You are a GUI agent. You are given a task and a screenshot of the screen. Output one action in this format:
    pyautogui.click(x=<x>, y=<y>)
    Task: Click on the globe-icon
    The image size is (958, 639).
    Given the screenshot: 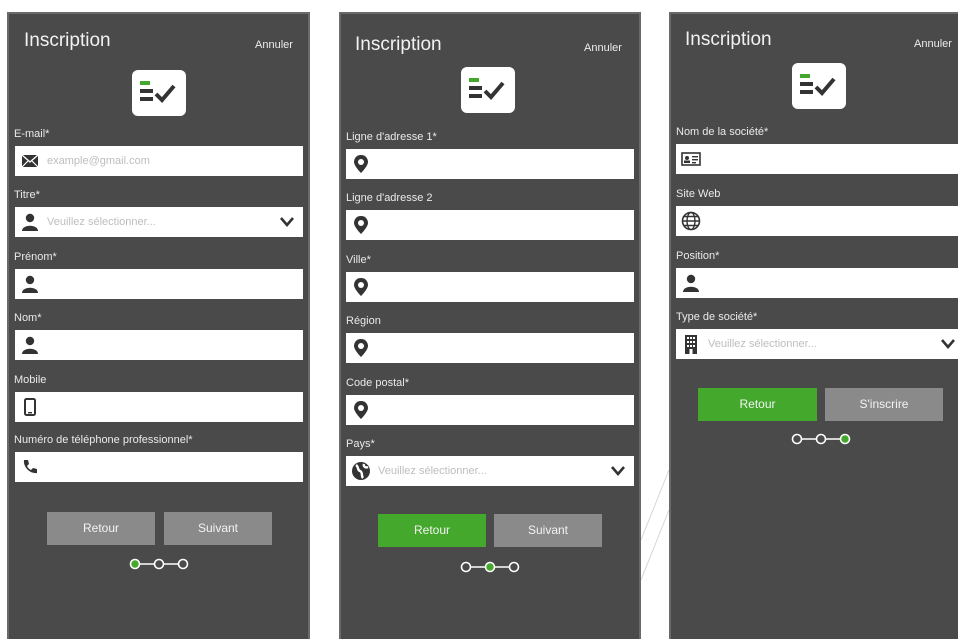 What is the action you would take?
    pyautogui.click(x=361, y=471)
    